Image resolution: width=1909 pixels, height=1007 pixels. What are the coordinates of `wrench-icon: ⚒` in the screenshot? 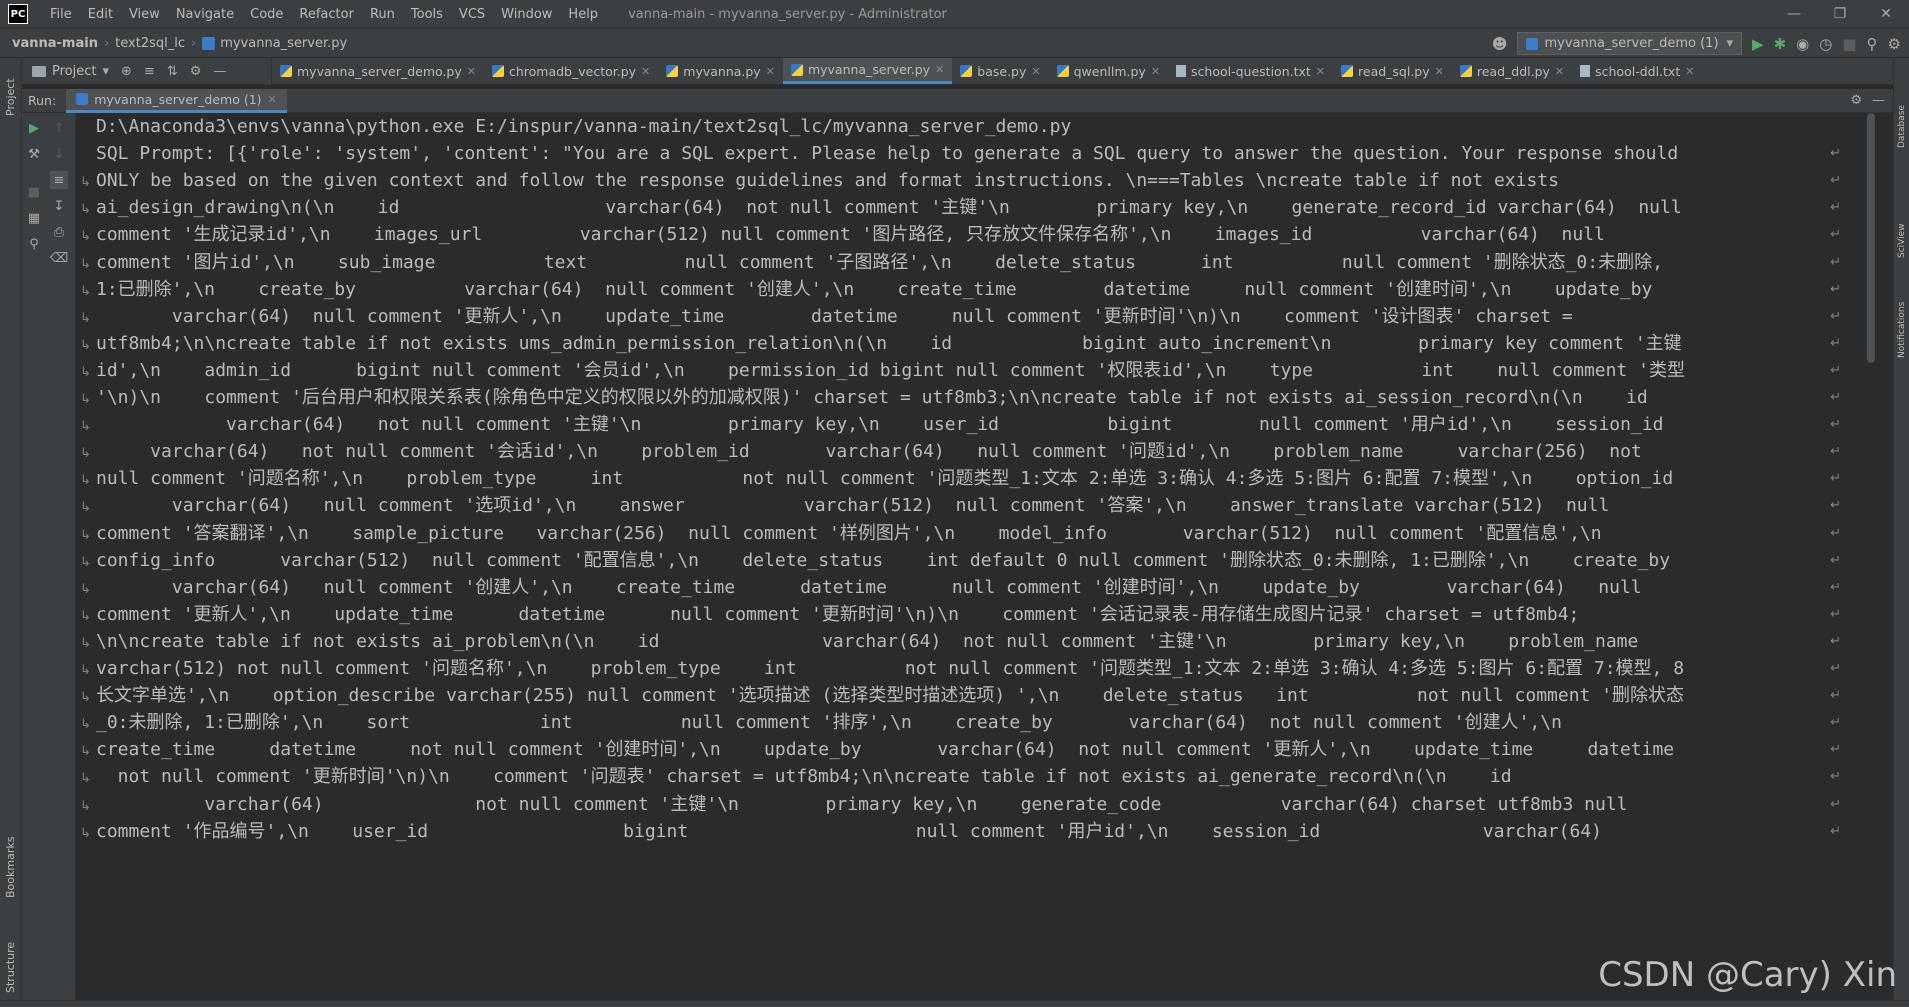 It's located at (34, 154).